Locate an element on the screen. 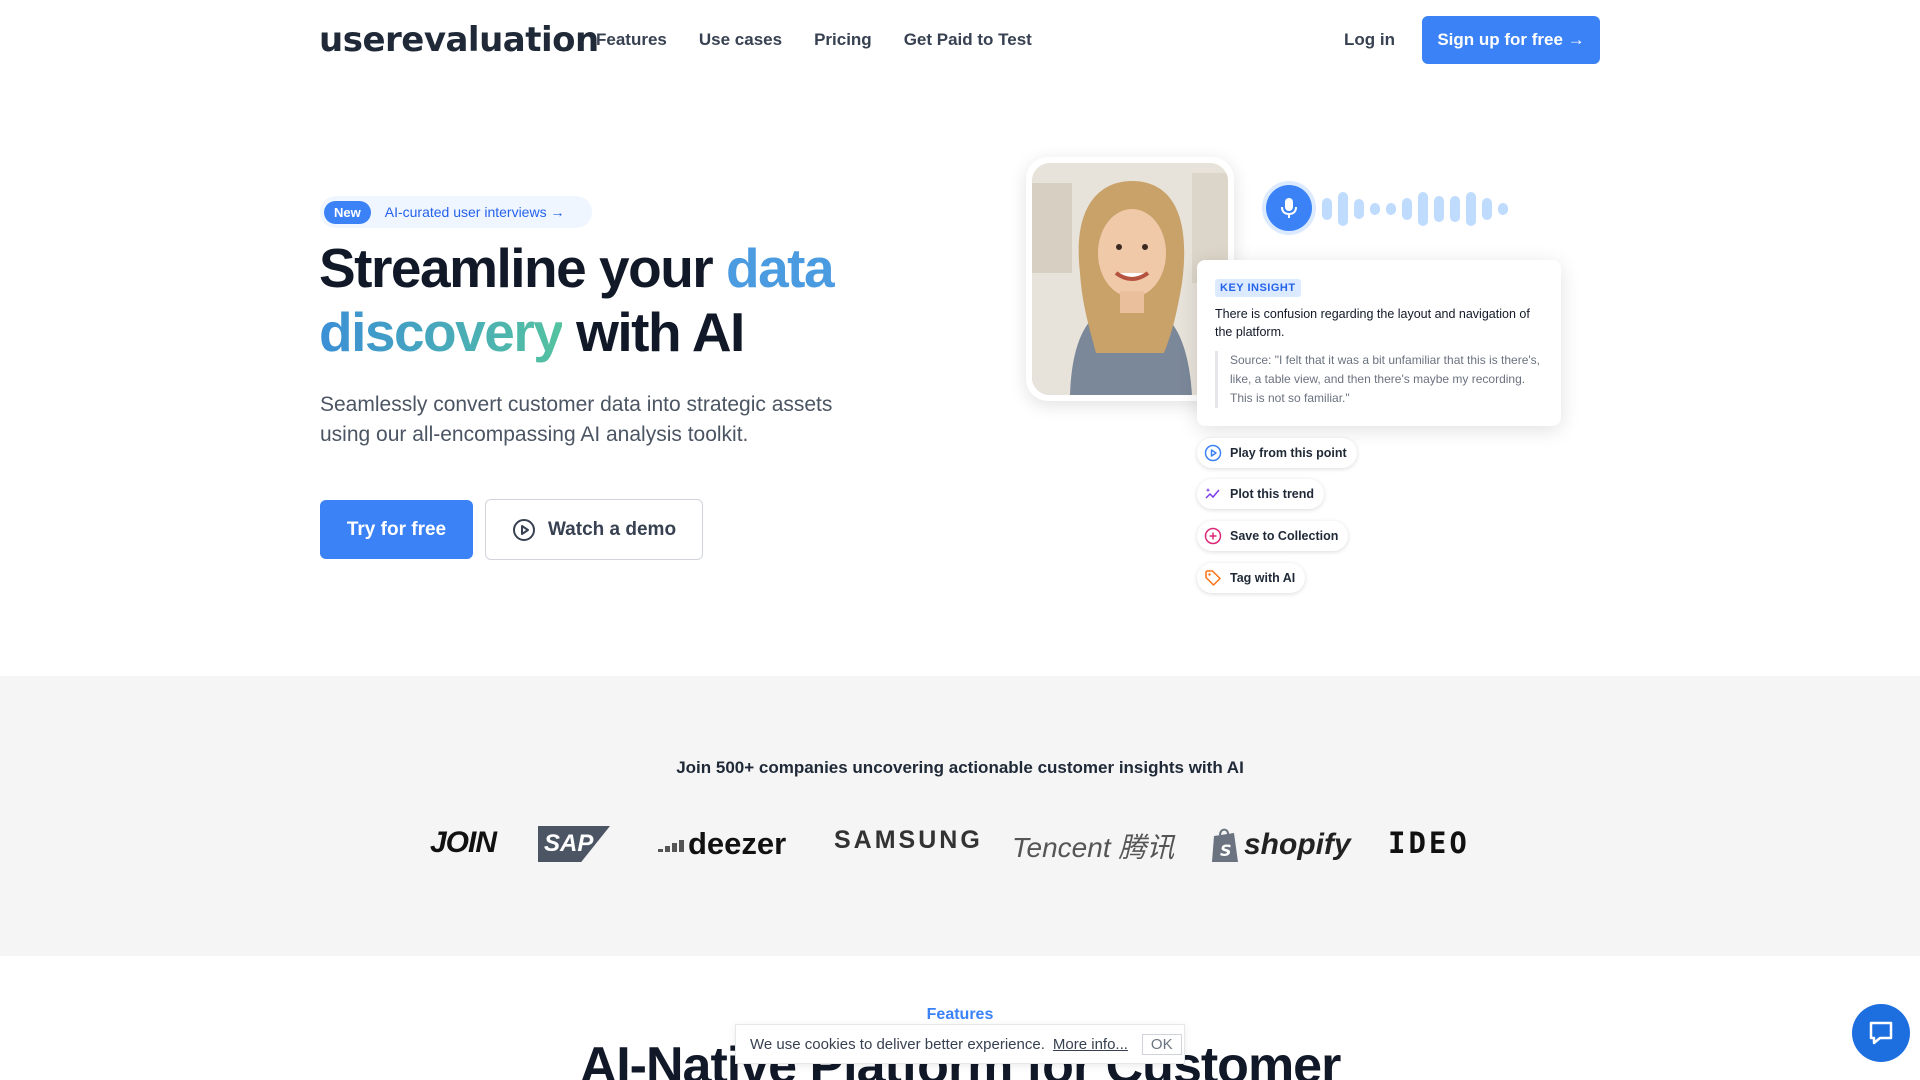 The image size is (1920, 1080). tag-icon is located at coordinates (1213, 578).